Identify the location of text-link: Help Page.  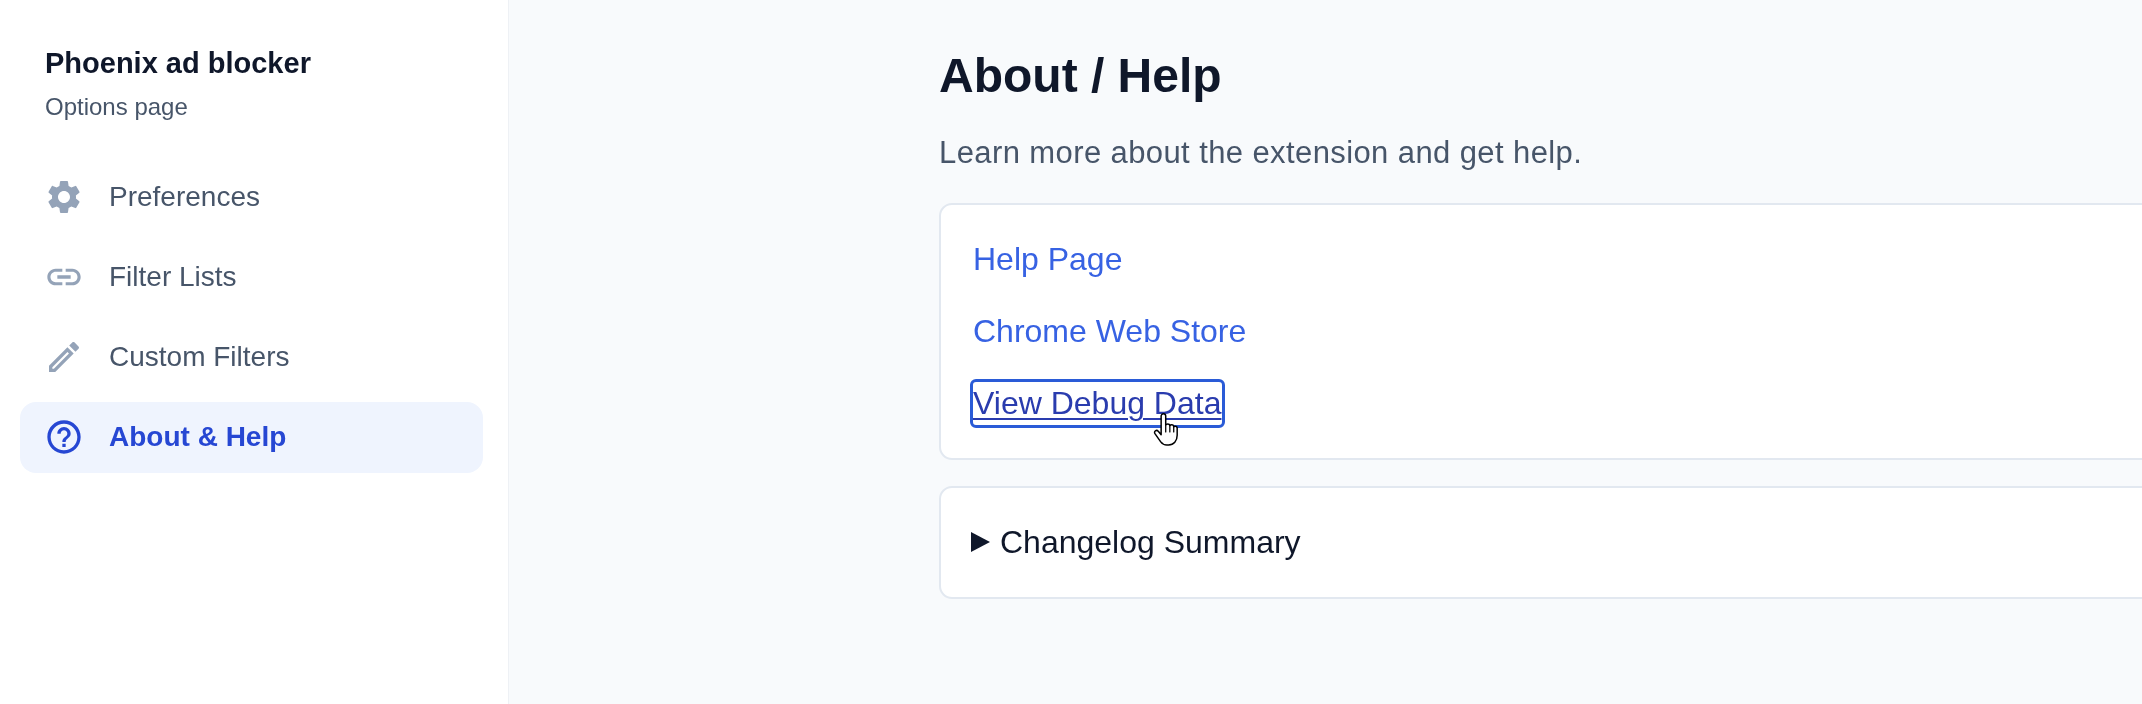
(1048, 259).